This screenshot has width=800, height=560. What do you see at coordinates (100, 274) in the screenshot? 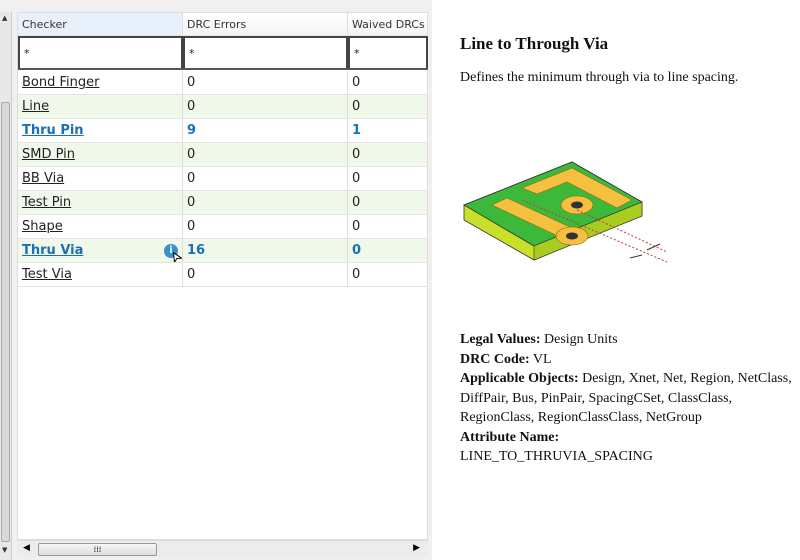
I see `checker-cell: Test Via` at bounding box center [100, 274].